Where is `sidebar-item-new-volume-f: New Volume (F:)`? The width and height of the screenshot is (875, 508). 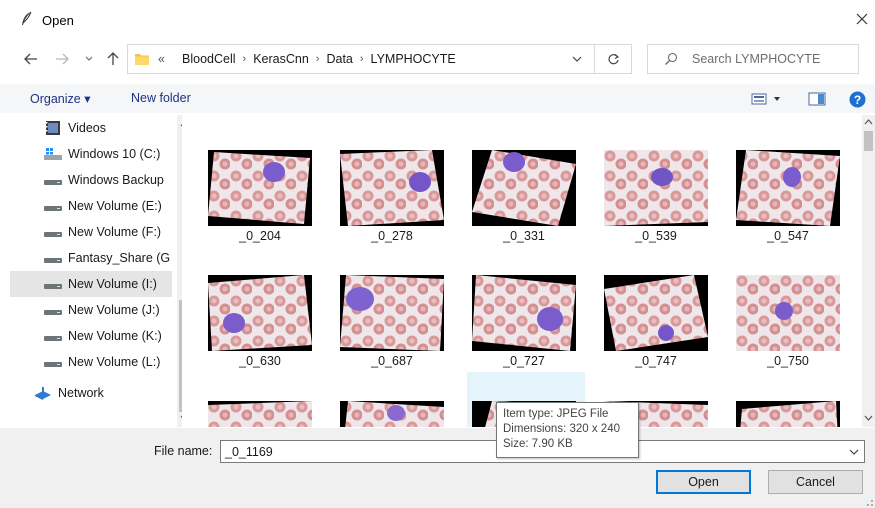
sidebar-item-new-volume-f: New Volume (F:) is located at coordinates (91, 232).